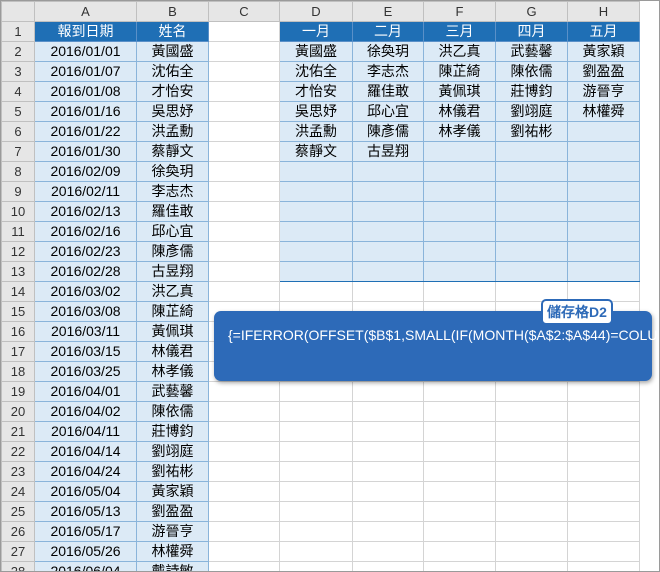 Image resolution: width=660 pixels, height=572 pixels. I want to click on name-cell: 洪孟勳, so click(172, 131).